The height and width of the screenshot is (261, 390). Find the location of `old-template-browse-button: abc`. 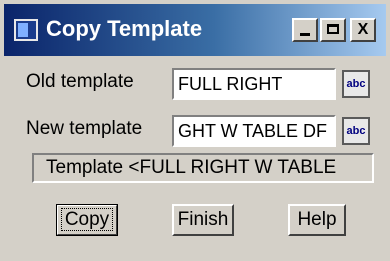

old-template-browse-button: abc is located at coordinates (356, 84).